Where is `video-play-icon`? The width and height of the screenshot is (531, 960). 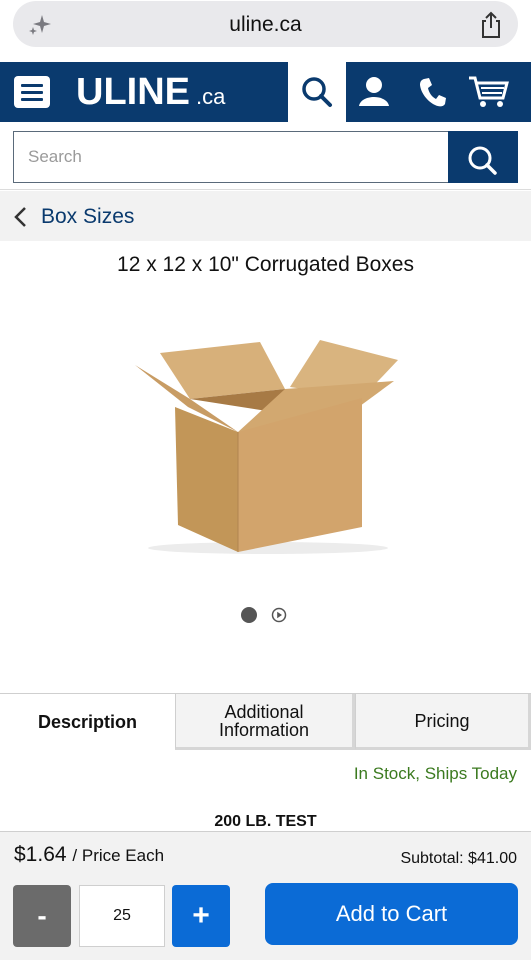 video-play-icon is located at coordinates (279, 615).